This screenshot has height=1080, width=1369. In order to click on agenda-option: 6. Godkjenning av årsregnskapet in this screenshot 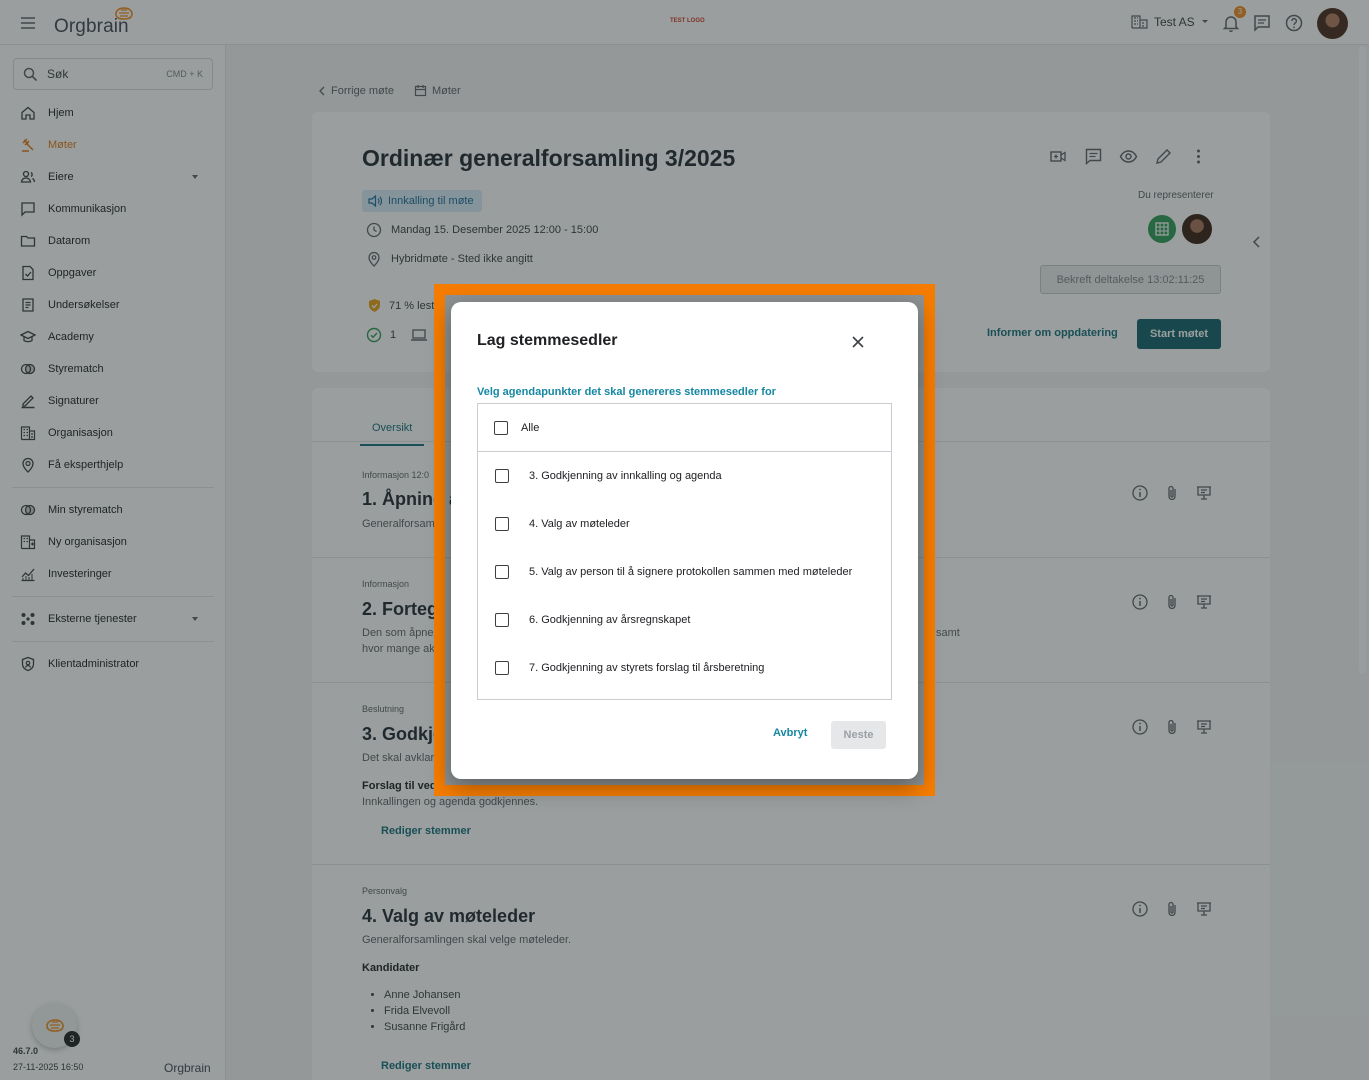, I will do `click(684, 620)`.